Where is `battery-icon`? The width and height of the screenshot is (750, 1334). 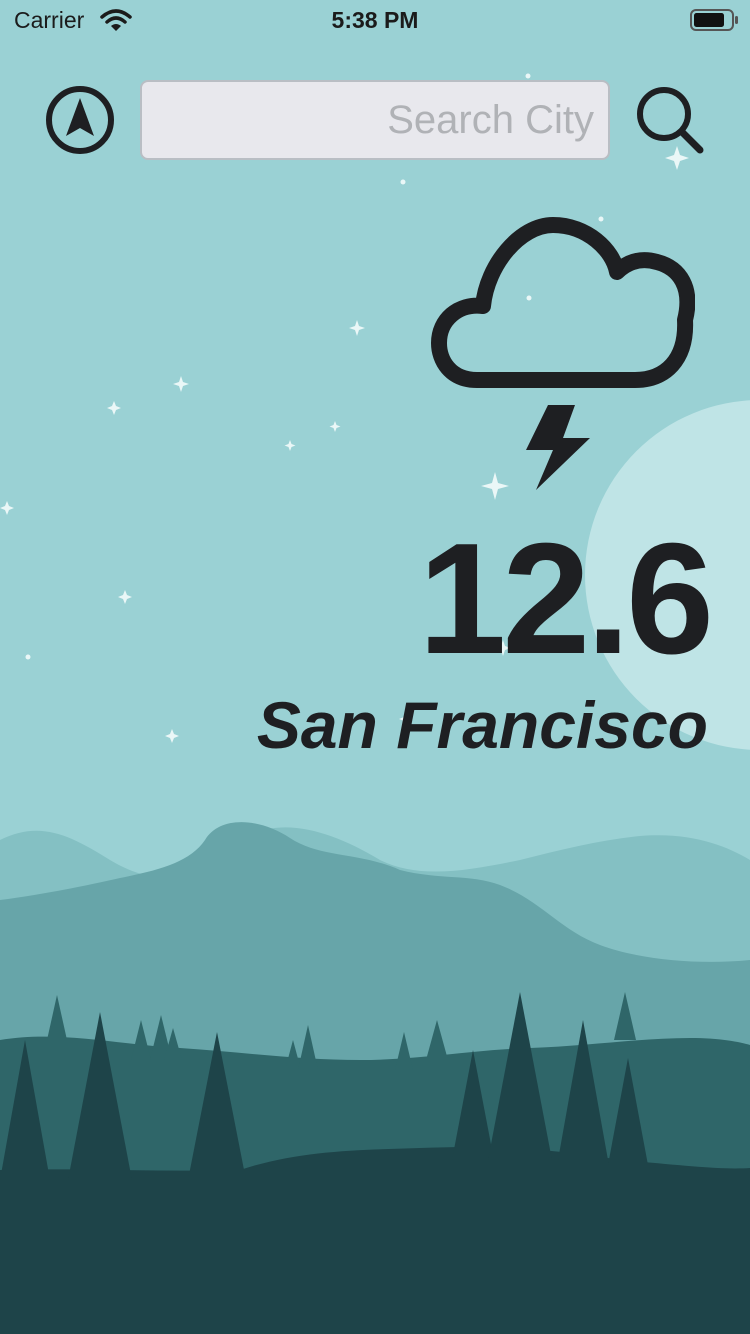
battery-icon is located at coordinates (714, 20).